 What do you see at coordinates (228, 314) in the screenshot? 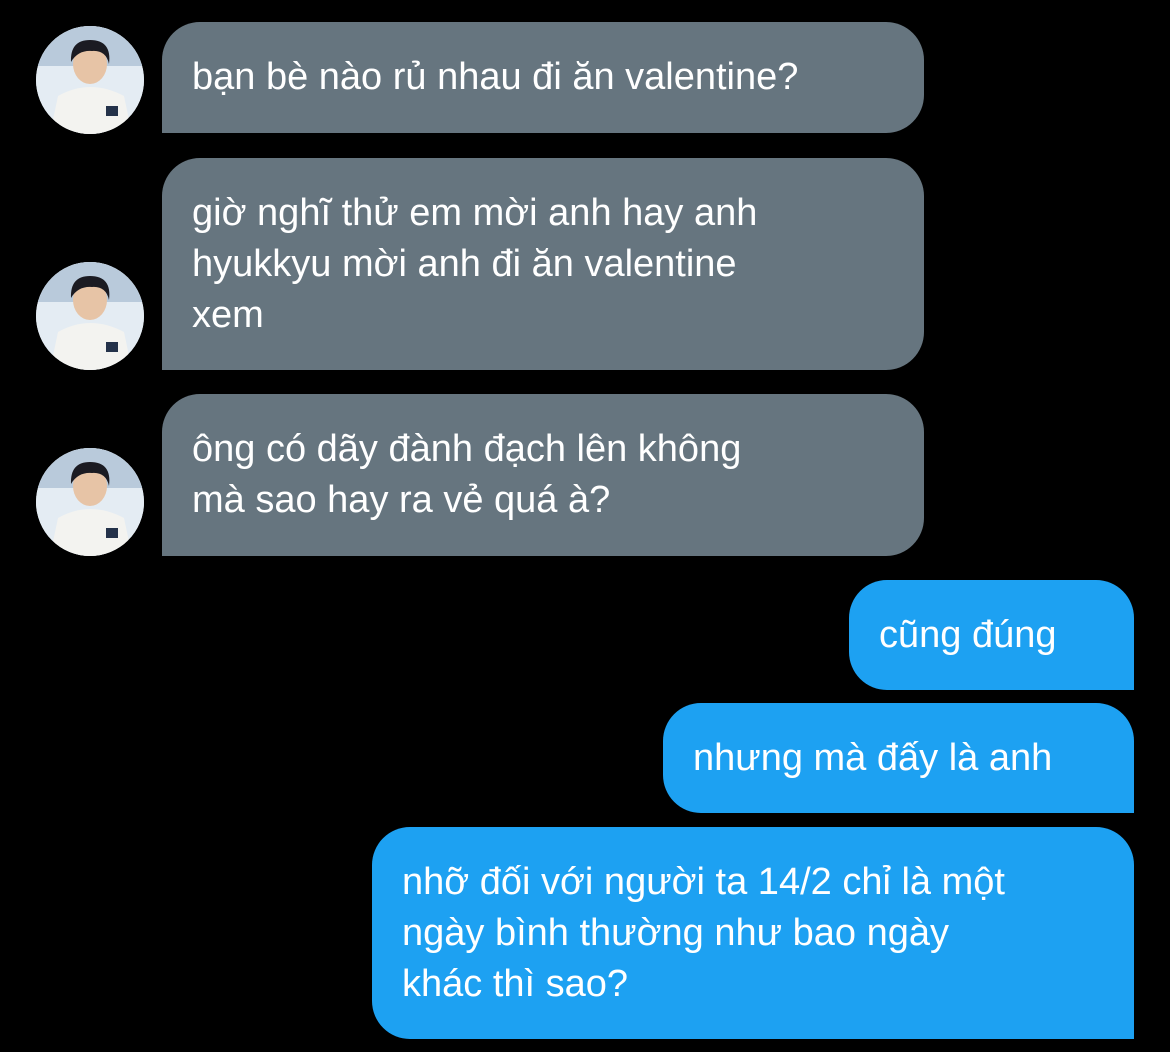
I see `message-line: xem` at bounding box center [228, 314].